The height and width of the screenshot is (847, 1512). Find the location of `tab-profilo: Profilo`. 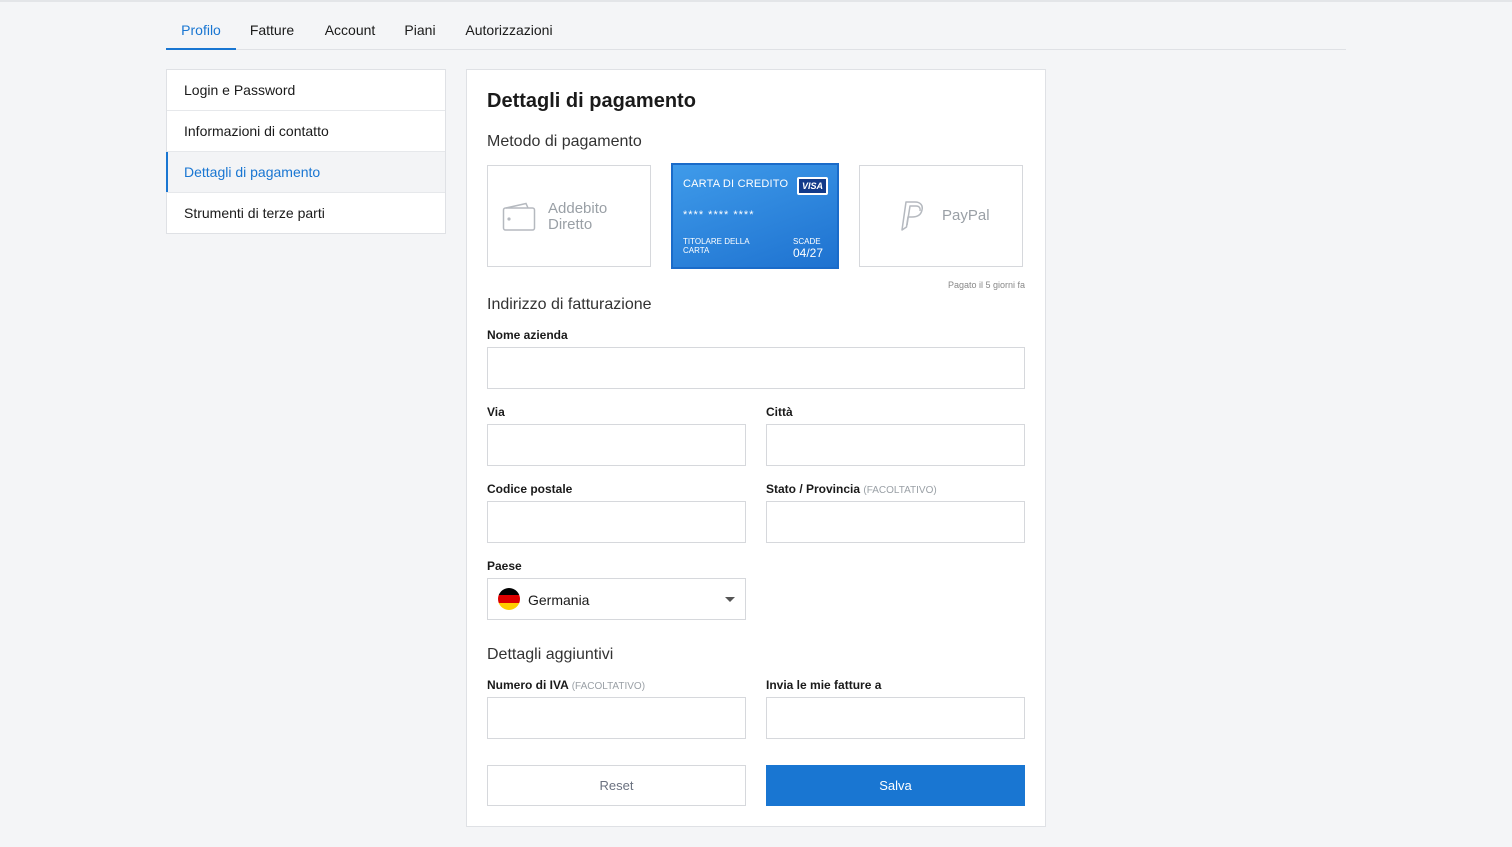

tab-profilo: Profilo is located at coordinates (201, 31).